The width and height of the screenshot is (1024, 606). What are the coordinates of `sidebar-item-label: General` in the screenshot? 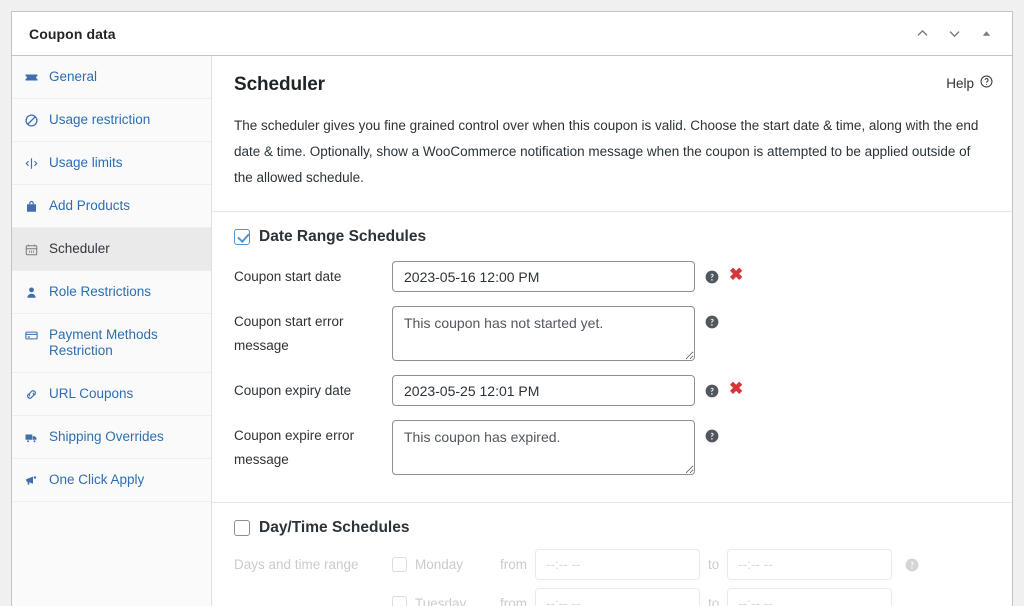 It's located at (73, 76).